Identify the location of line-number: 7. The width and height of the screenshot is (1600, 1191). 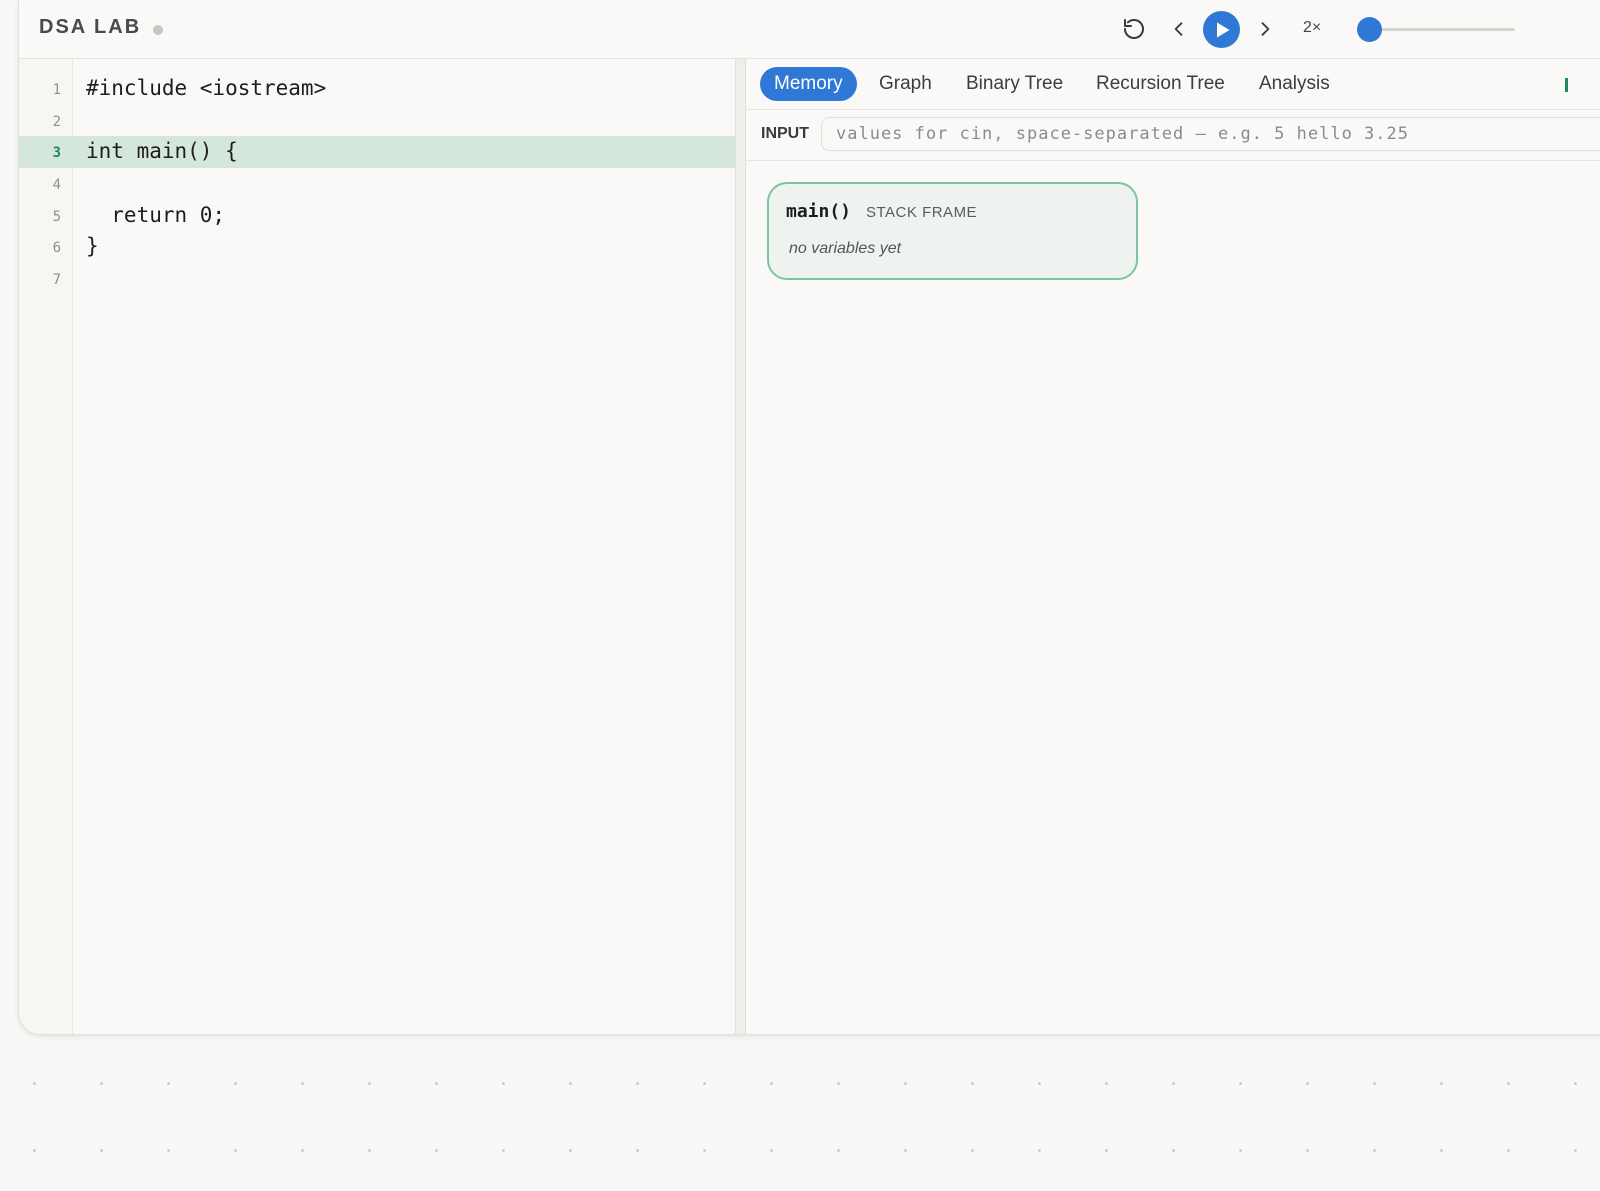
(56, 280).